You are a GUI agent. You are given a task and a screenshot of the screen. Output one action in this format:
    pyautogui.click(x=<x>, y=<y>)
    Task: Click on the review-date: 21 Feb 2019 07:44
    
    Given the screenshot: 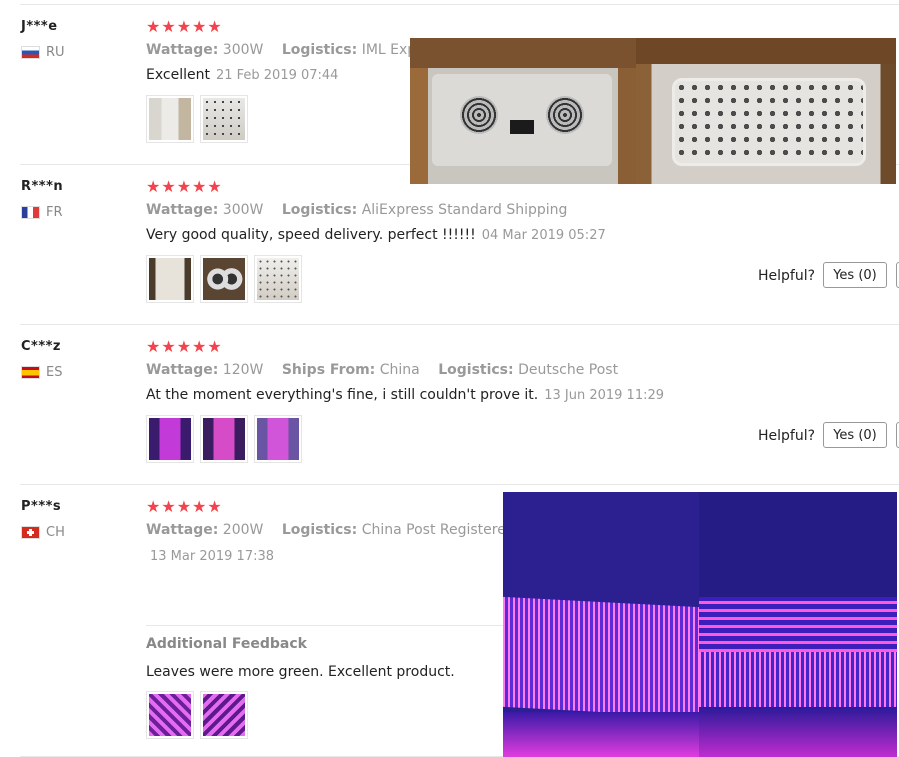 What is the action you would take?
    pyautogui.click(x=277, y=75)
    